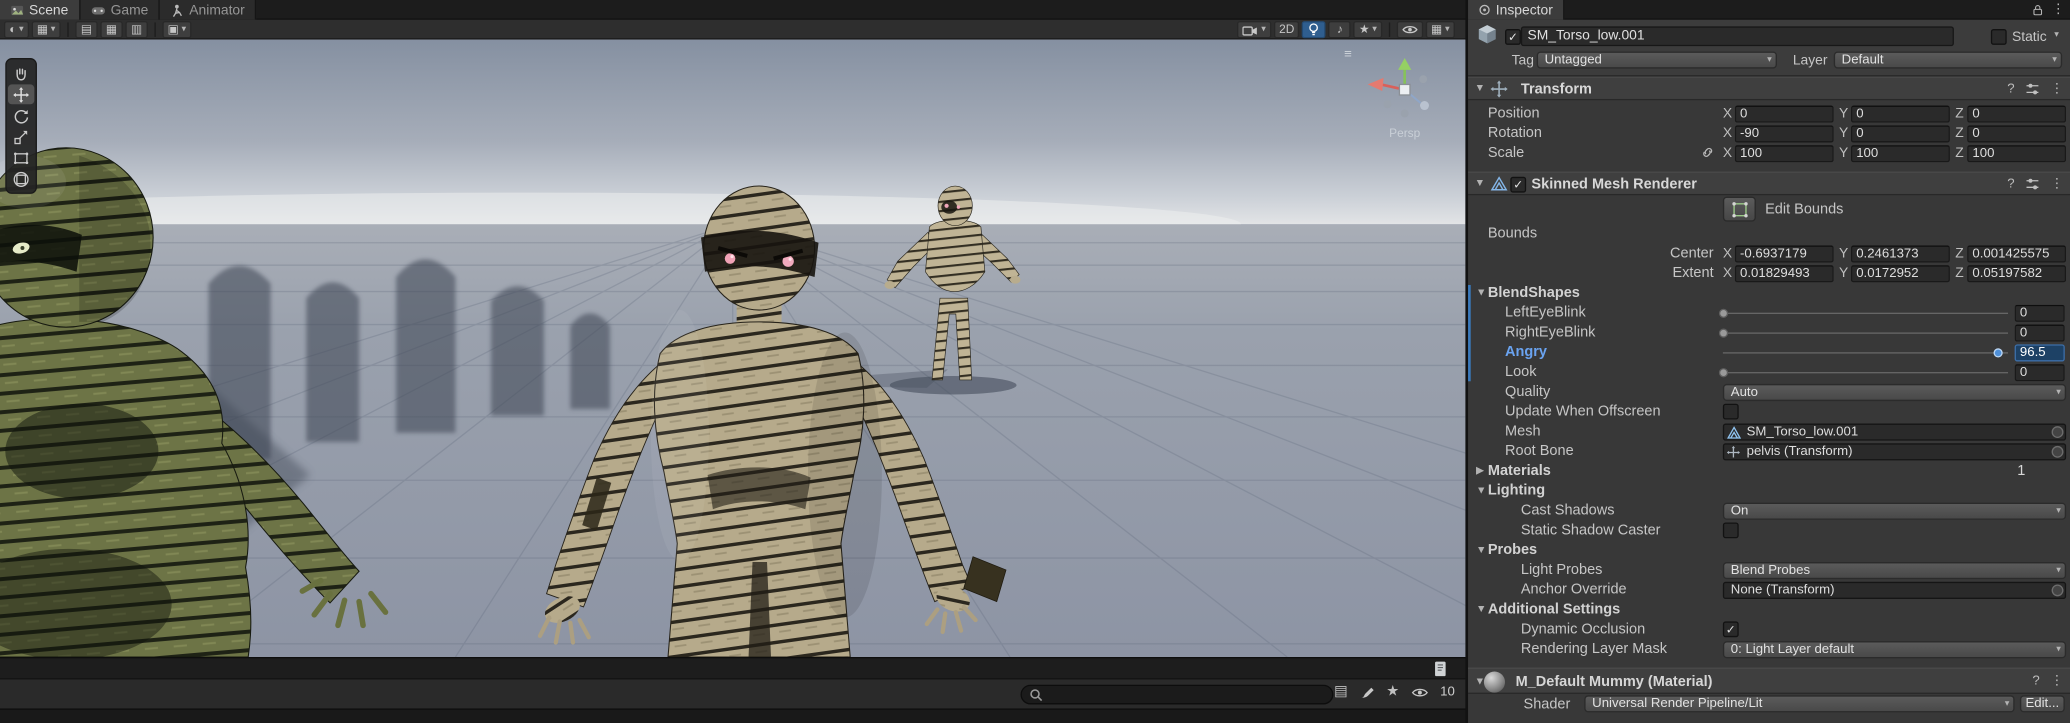  What do you see at coordinates (46, 30) in the screenshot?
I see `scene-view-options-dropdown: ▦ ▾` at bounding box center [46, 30].